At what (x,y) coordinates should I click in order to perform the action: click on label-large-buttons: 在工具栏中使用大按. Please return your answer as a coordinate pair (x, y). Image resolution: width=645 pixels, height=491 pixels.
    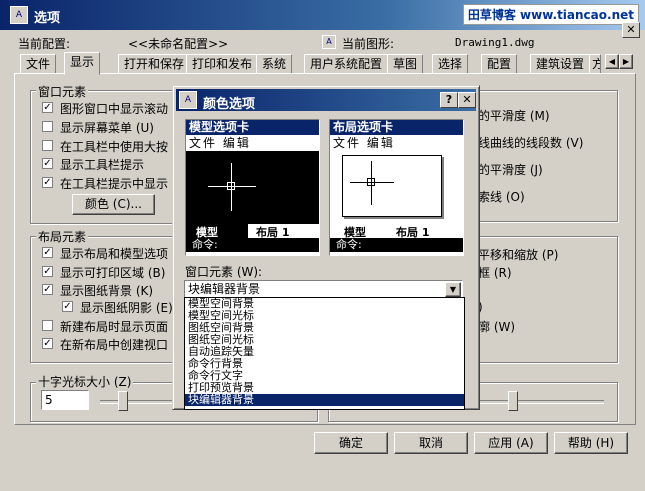
    Looking at the image, I should click on (114, 147).